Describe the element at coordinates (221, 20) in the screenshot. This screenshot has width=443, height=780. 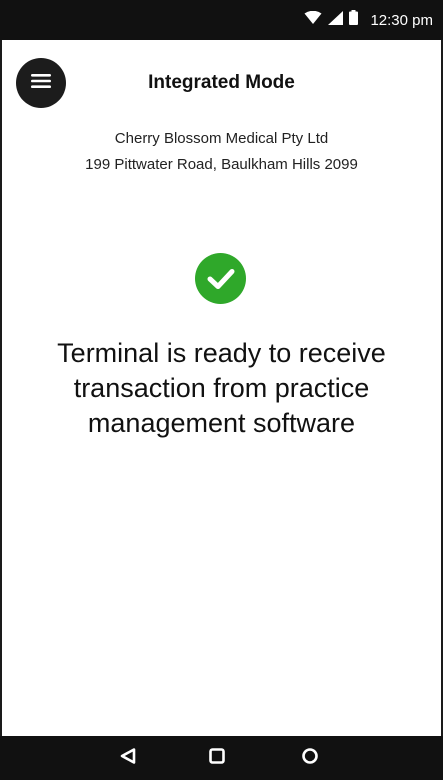
I see `status-bar: 12:30 pm` at that location.